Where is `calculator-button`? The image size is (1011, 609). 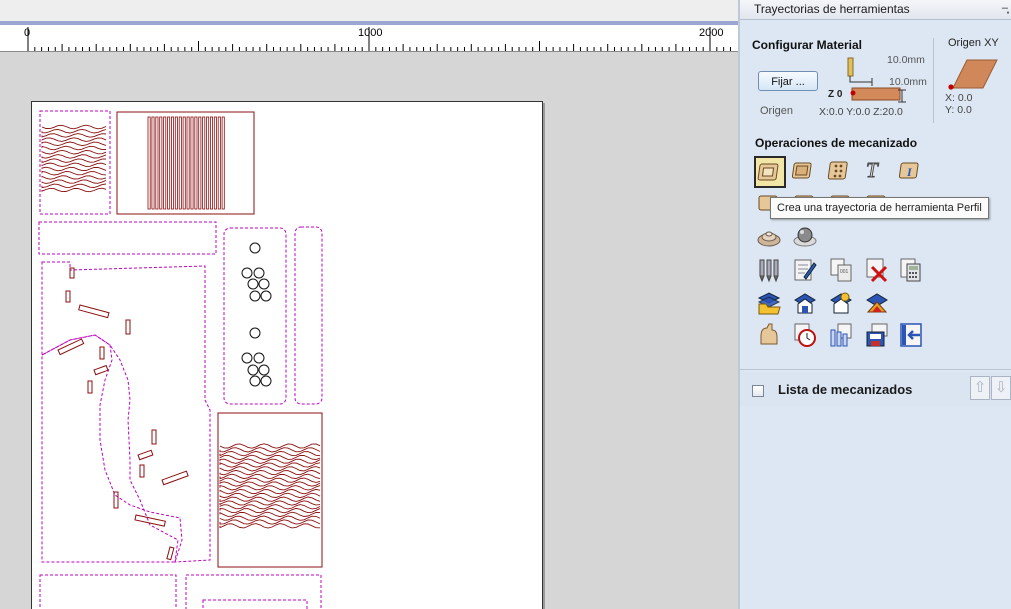 calculator-button is located at coordinates (911, 270).